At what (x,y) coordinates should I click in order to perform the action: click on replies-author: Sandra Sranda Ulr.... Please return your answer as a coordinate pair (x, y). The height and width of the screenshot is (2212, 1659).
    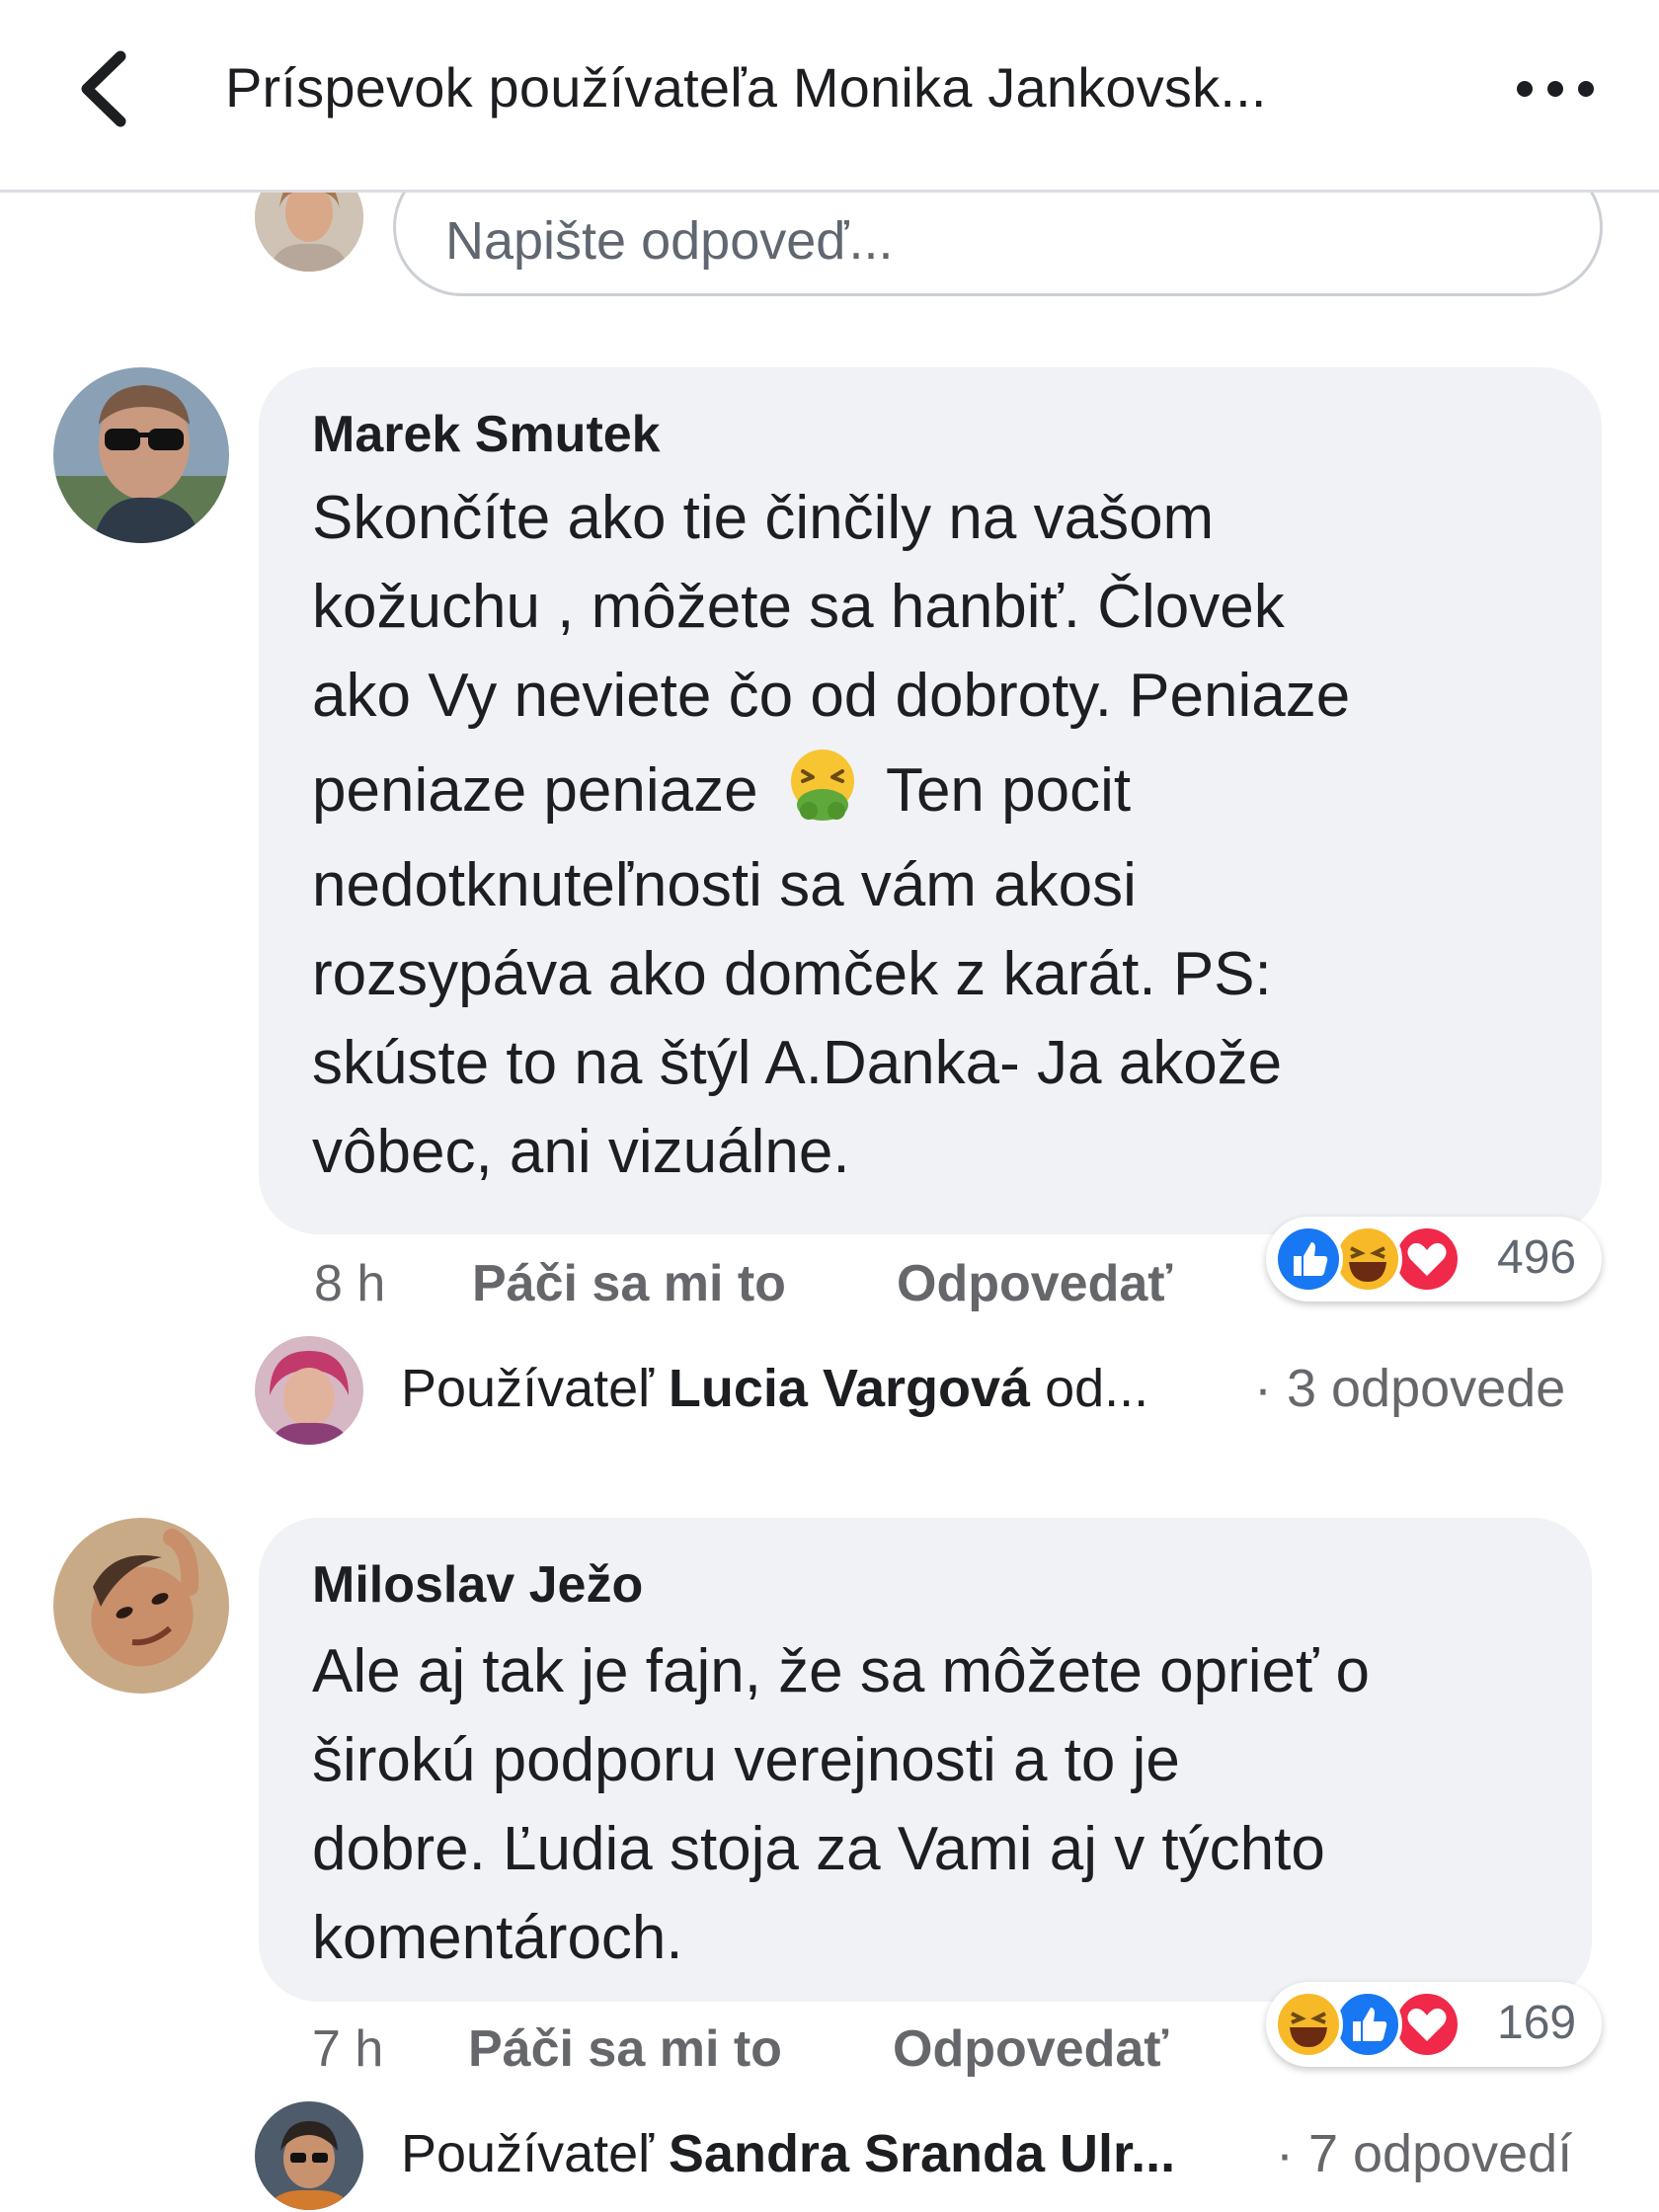
    Looking at the image, I should click on (922, 2153).